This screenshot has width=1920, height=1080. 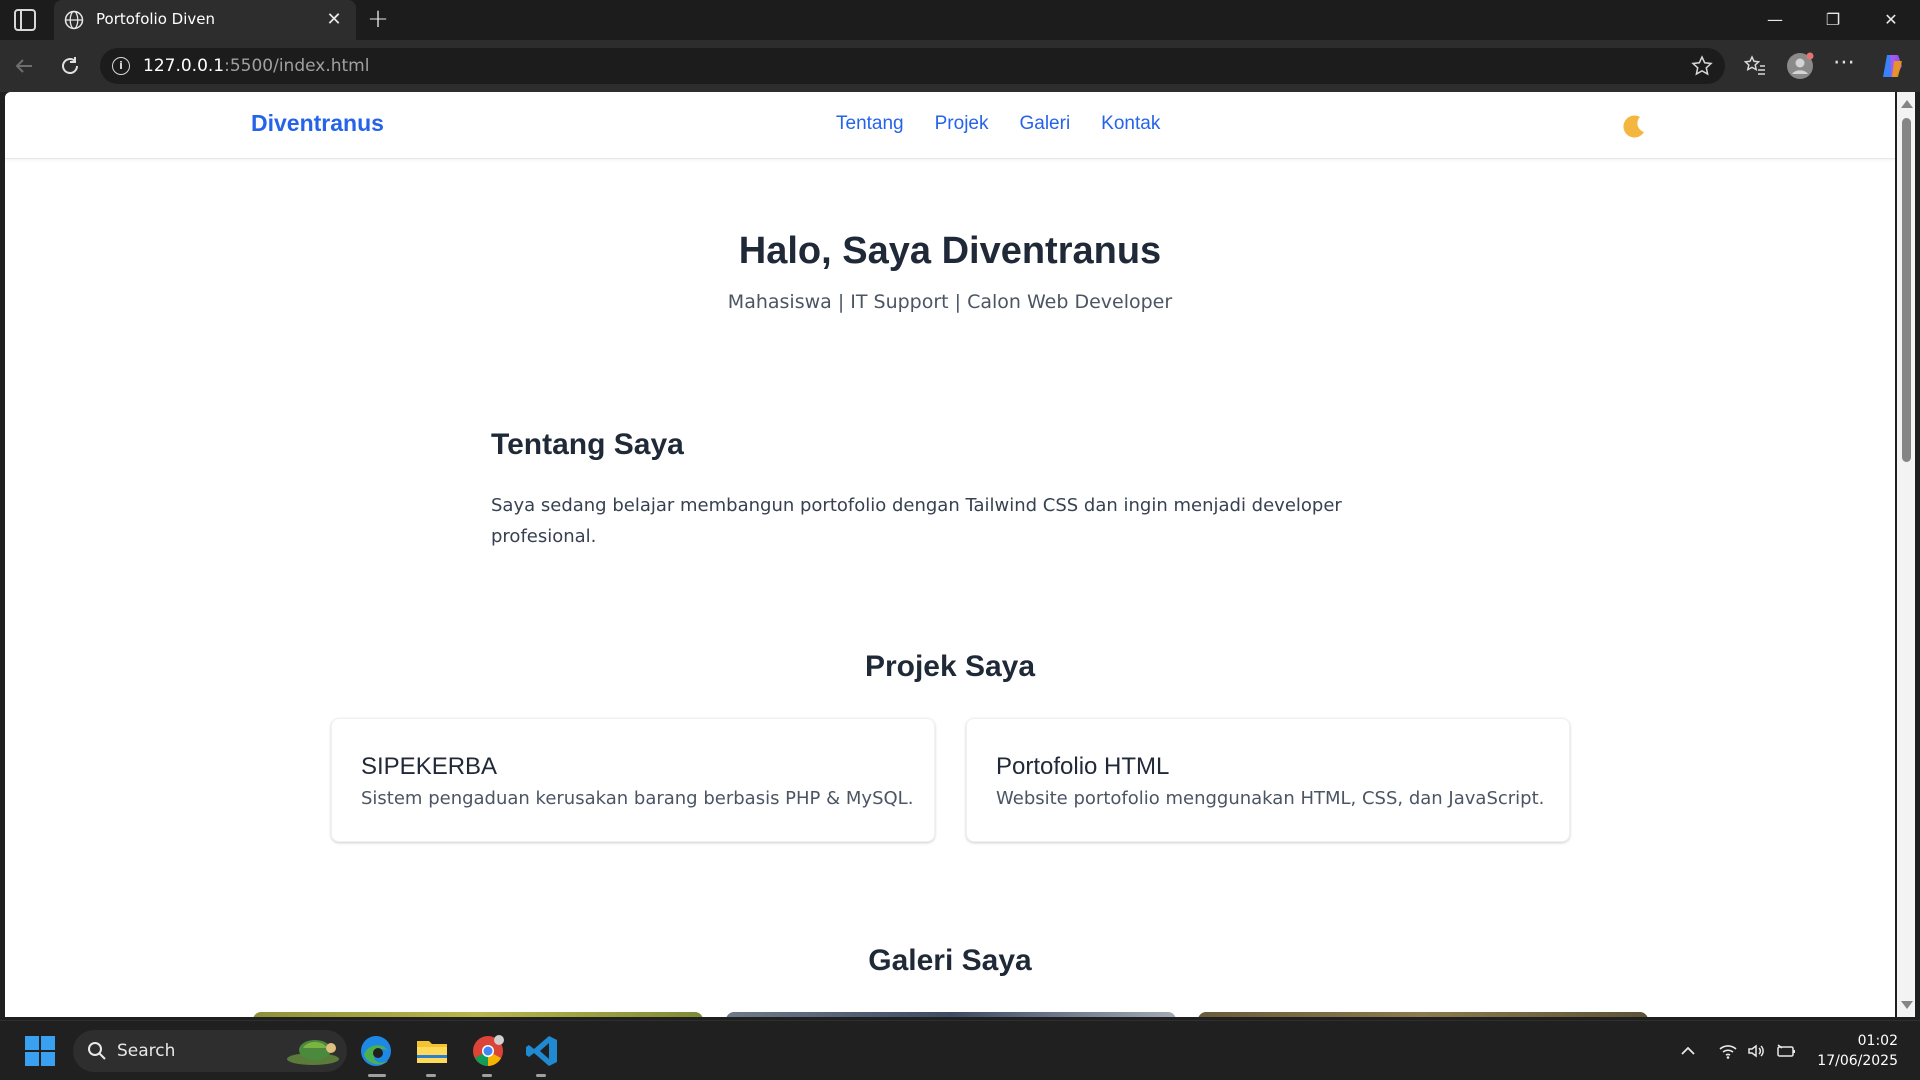 What do you see at coordinates (950, 666) in the screenshot?
I see `projects-title: Projek Saya` at bounding box center [950, 666].